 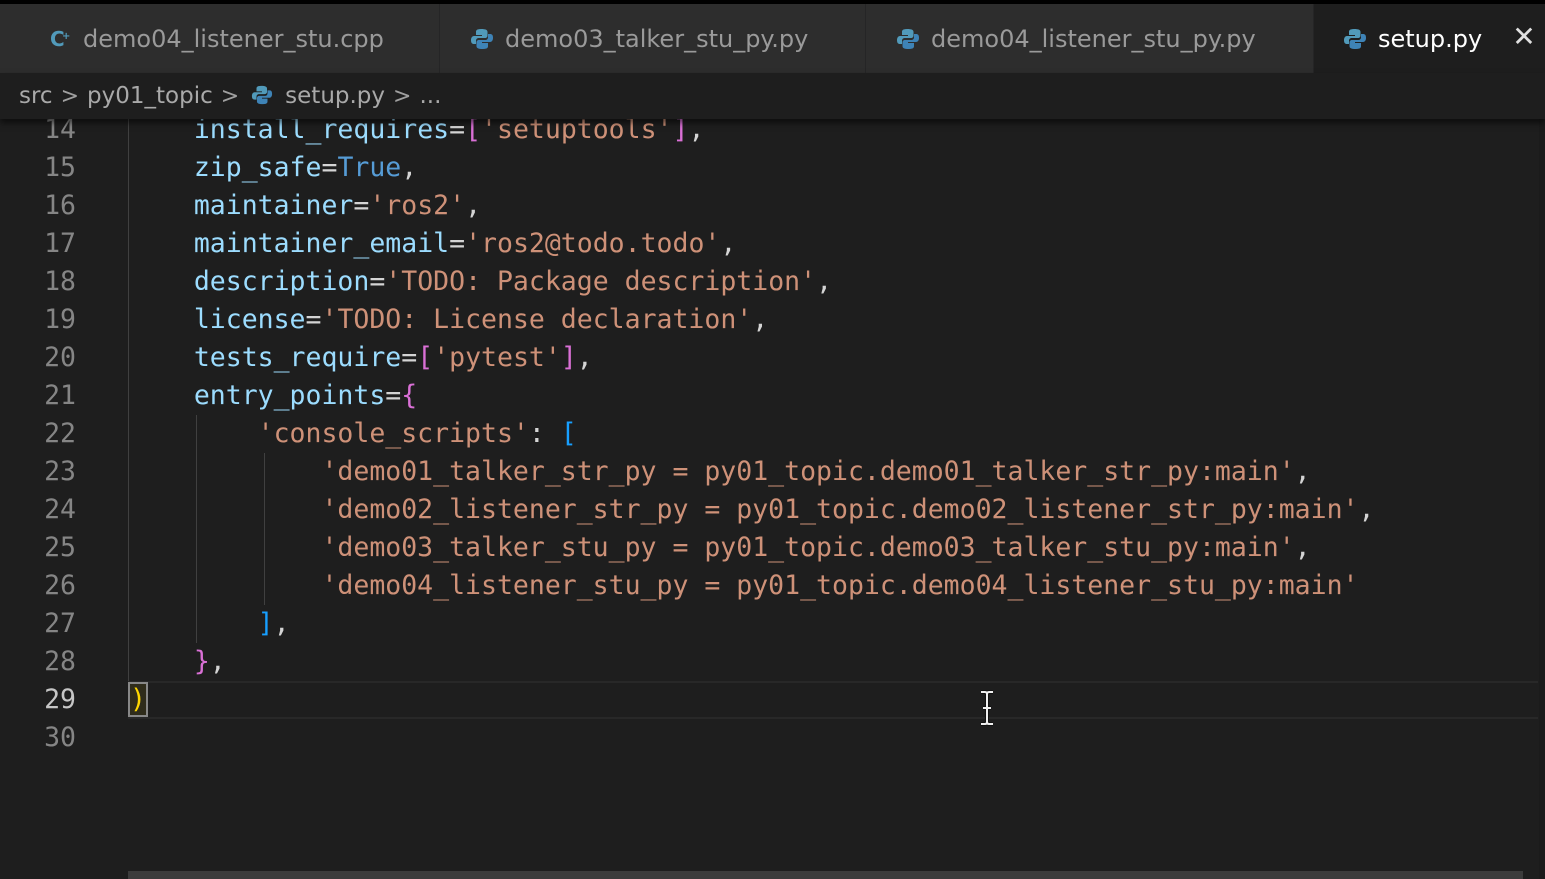 I want to click on cpp-file-icon: C +, so click(x=60, y=39).